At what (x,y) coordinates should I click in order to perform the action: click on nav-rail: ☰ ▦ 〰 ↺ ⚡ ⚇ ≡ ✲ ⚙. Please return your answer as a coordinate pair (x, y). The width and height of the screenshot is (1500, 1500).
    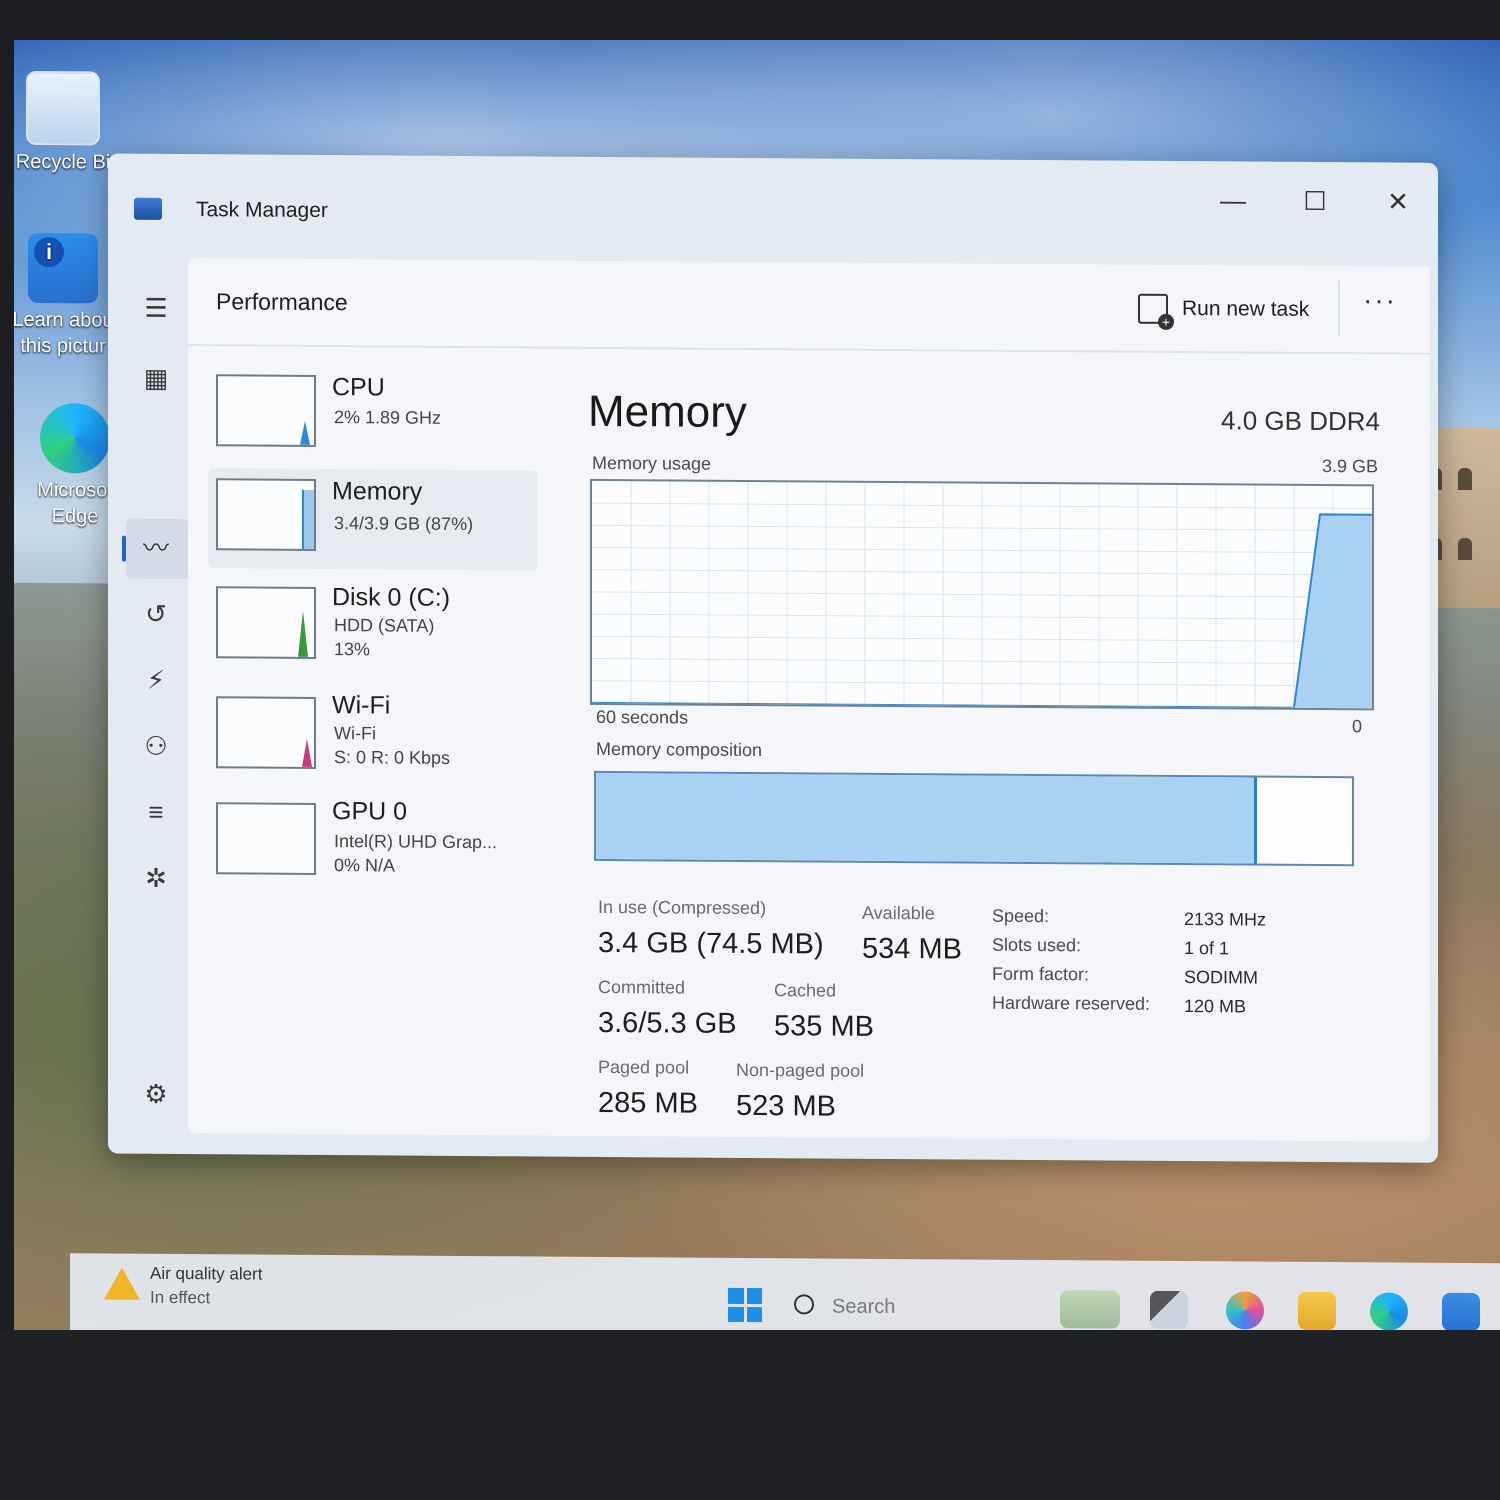
    Looking at the image, I should click on (156, 704).